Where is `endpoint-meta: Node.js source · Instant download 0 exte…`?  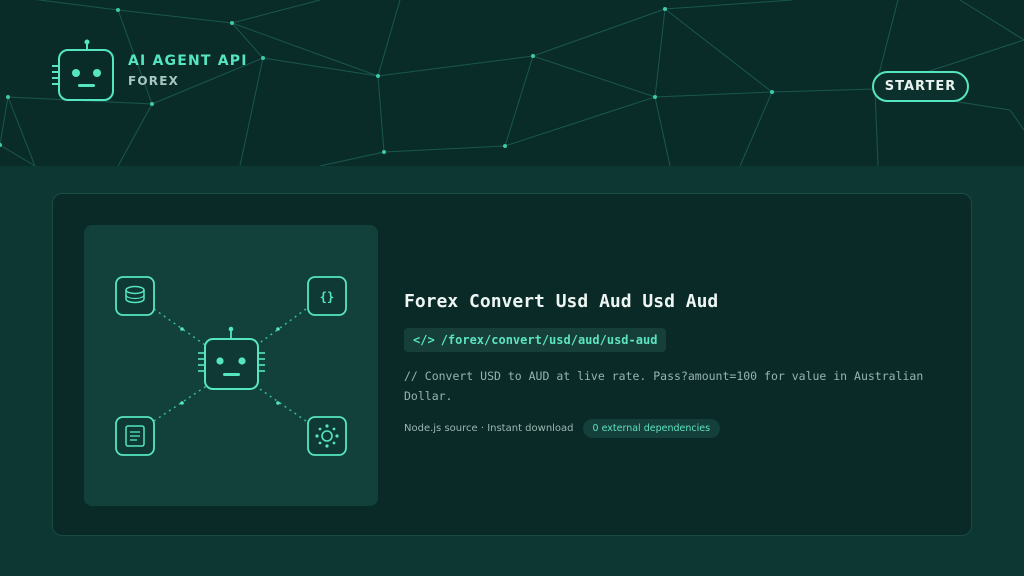 endpoint-meta: Node.js source · Instant download 0 exte… is located at coordinates (674, 428).